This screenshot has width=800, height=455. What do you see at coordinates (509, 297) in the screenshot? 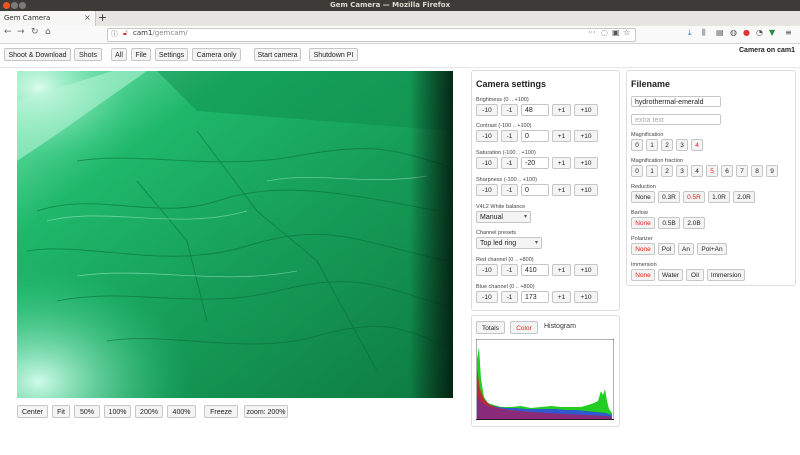
I see `blue-channel-minus-1-button: -1` at bounding box center [509, 297].